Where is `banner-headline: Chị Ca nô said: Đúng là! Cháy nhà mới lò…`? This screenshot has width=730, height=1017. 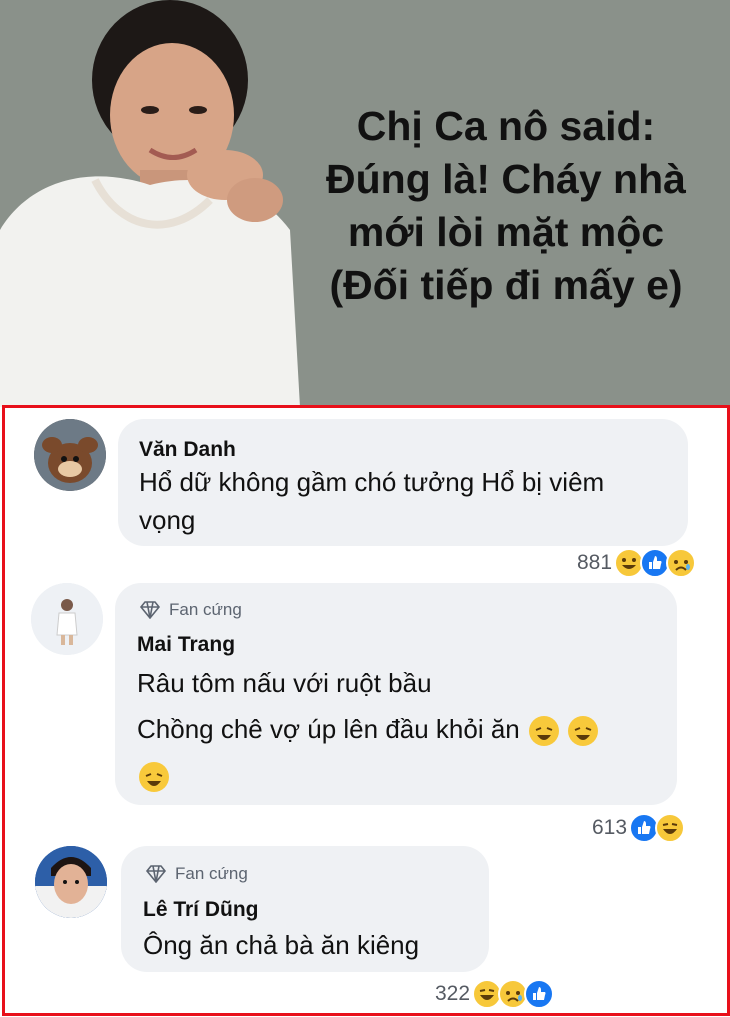 banner-headline: Chị Ca nô said: Đúng là! Cháy nhà mới lò… is located at coordinates (506, 206).